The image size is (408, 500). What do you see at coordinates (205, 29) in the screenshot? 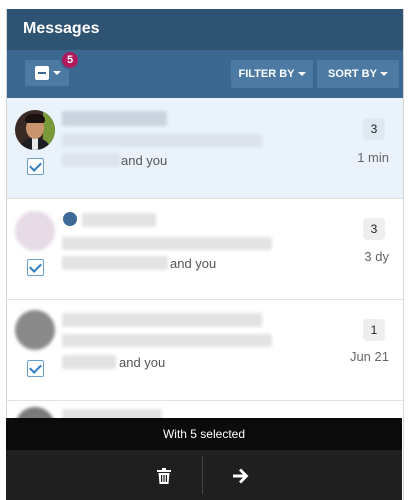
I see `panel-header: Messages` at bounding box center [205, 29].